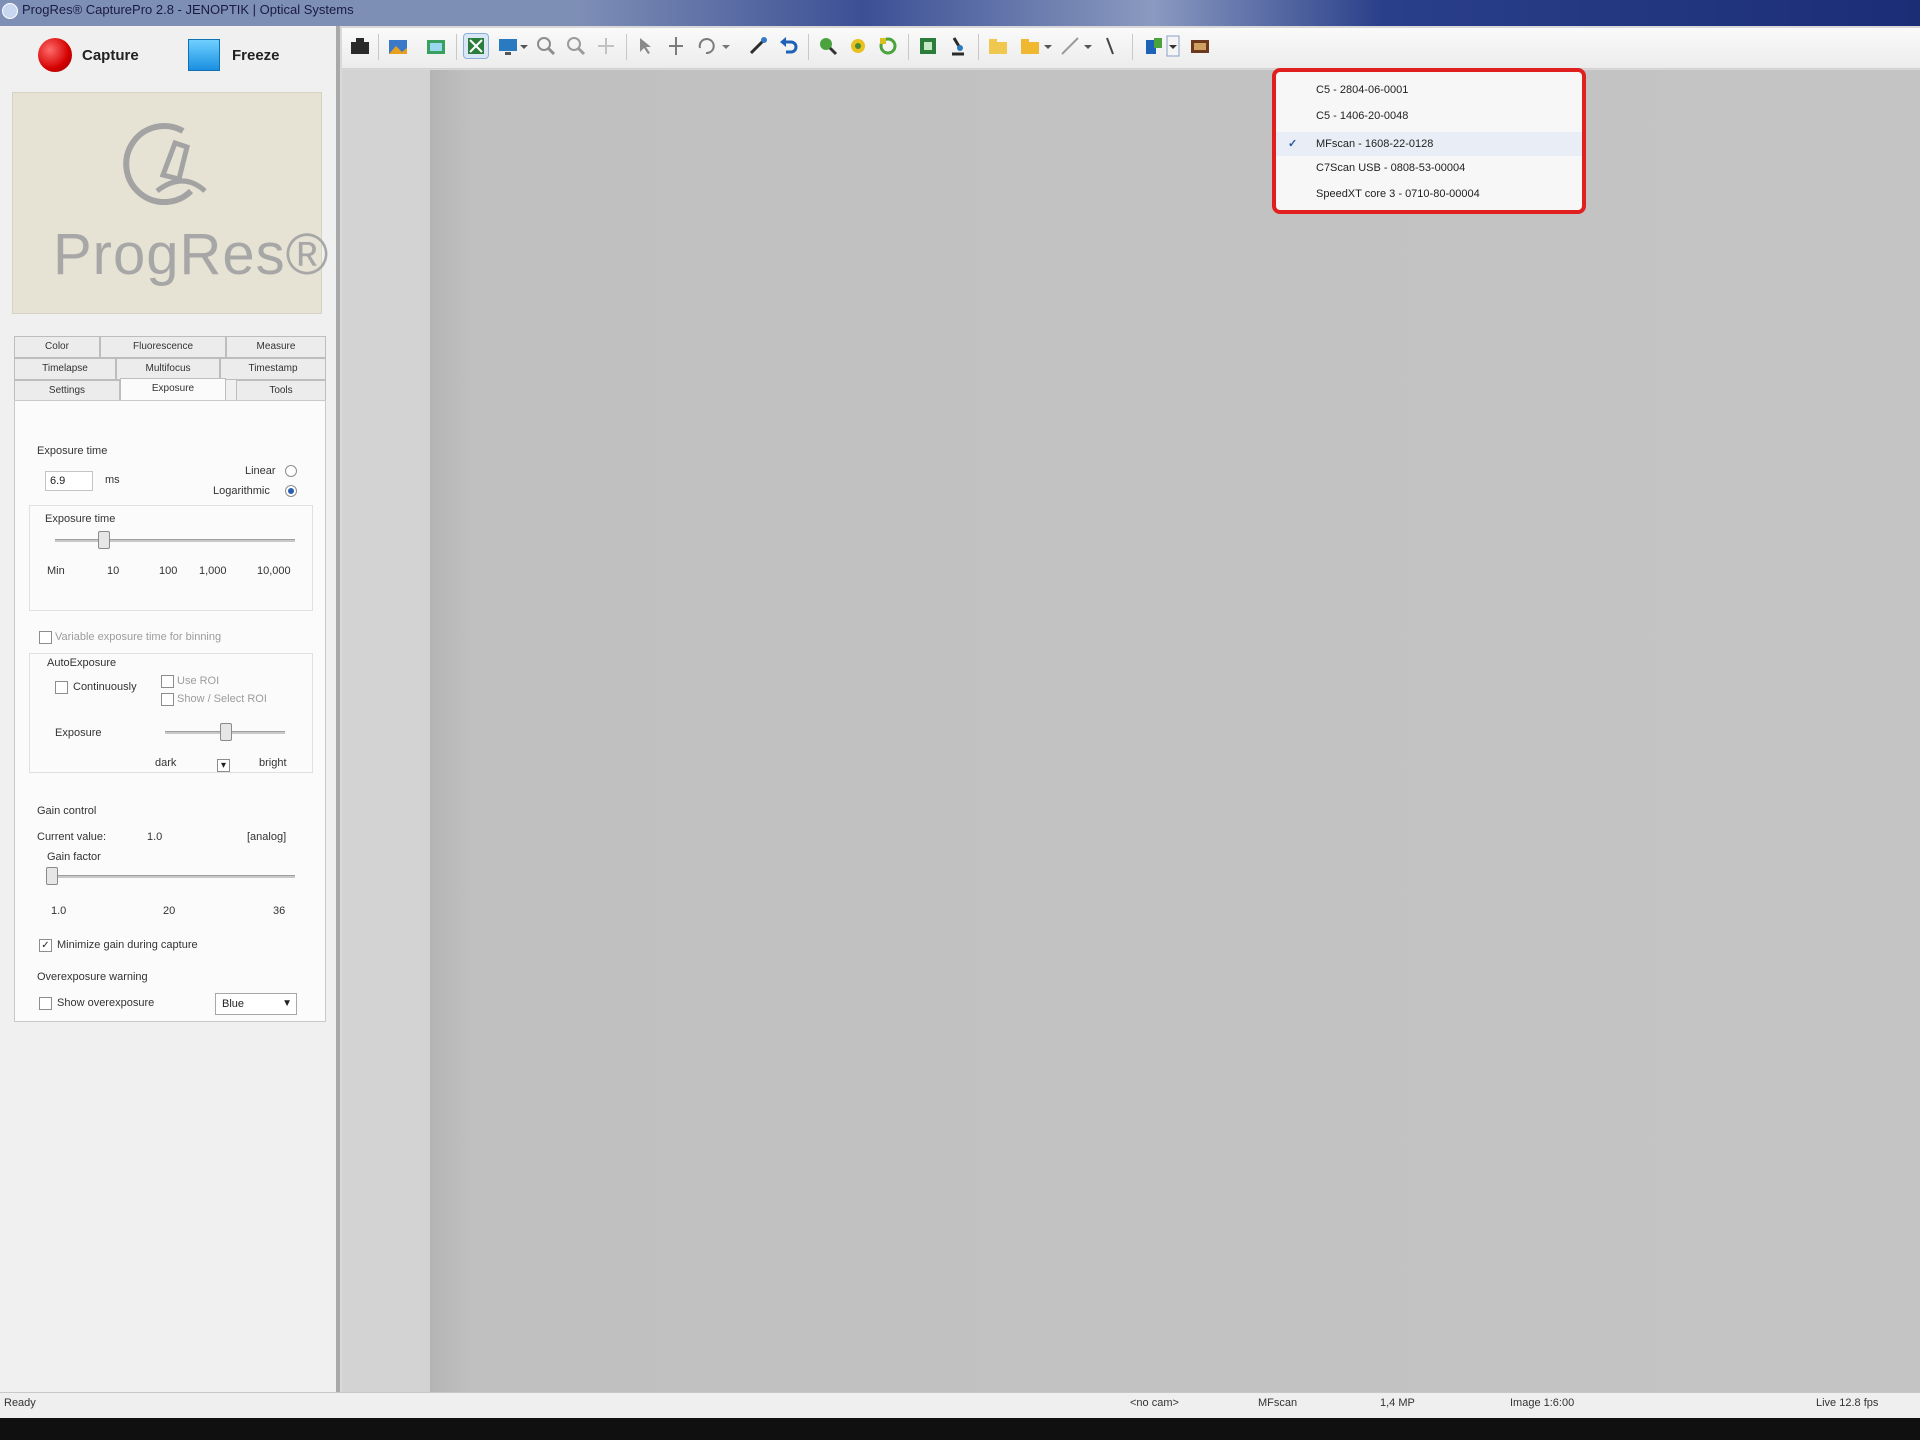 The image size is (1920, 1440). Describe the element at coordinates (52, 876) in the screenshot. I see `gain-slider-thumb` at that location.